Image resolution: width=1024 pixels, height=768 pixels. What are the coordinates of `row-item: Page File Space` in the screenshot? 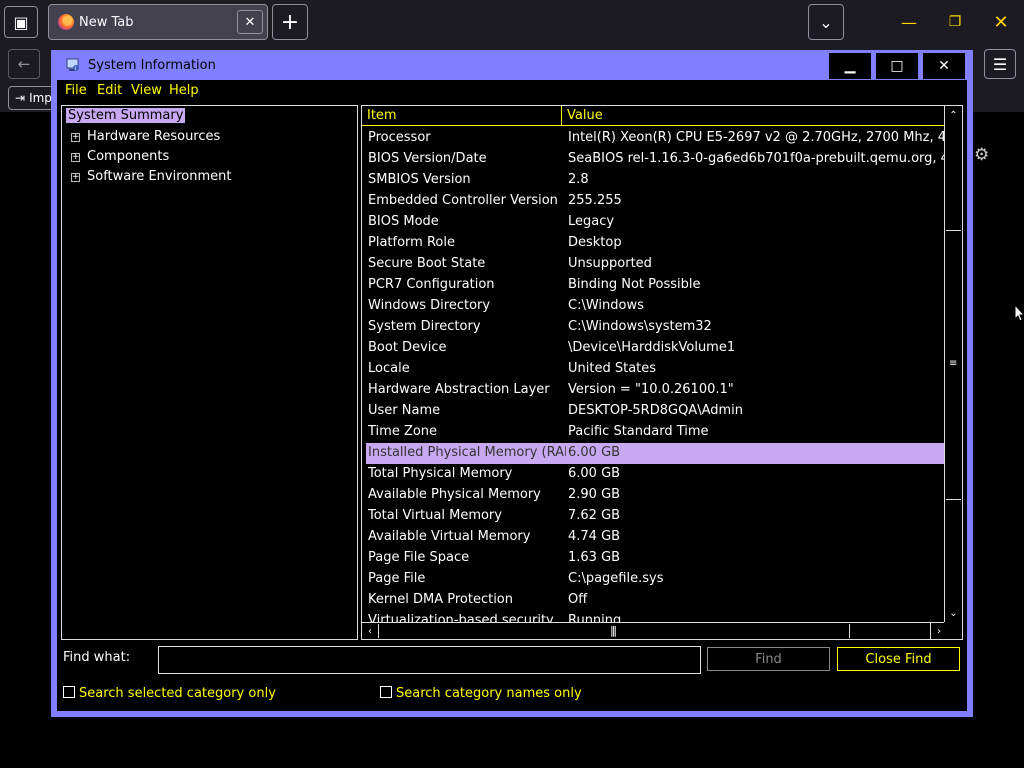 It's located at (419, 557).